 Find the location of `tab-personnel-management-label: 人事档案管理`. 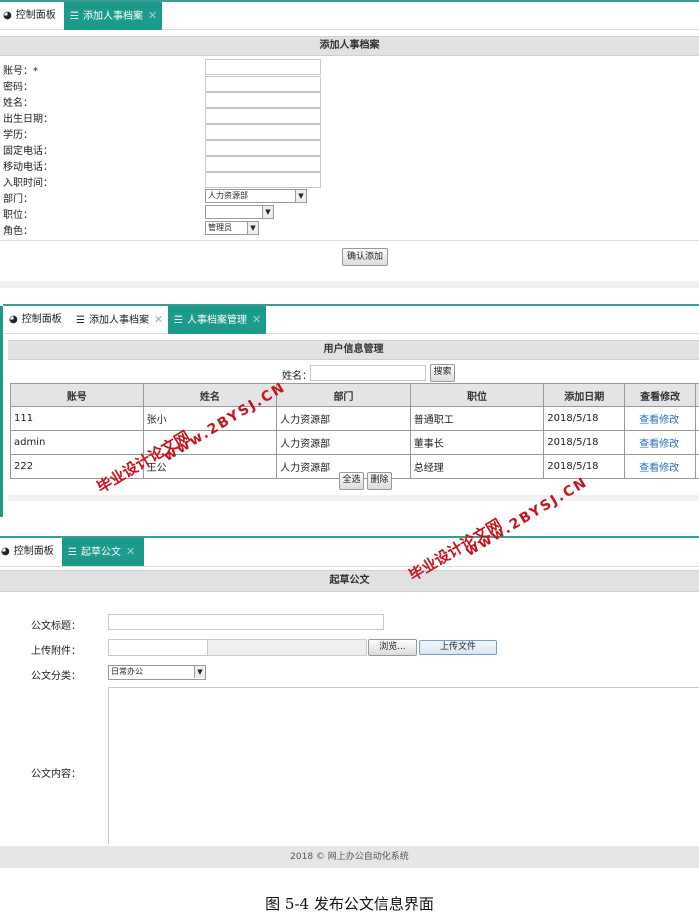

tab-personnel-management-label: 人事档案管理 is located at coordinates (216, 320).